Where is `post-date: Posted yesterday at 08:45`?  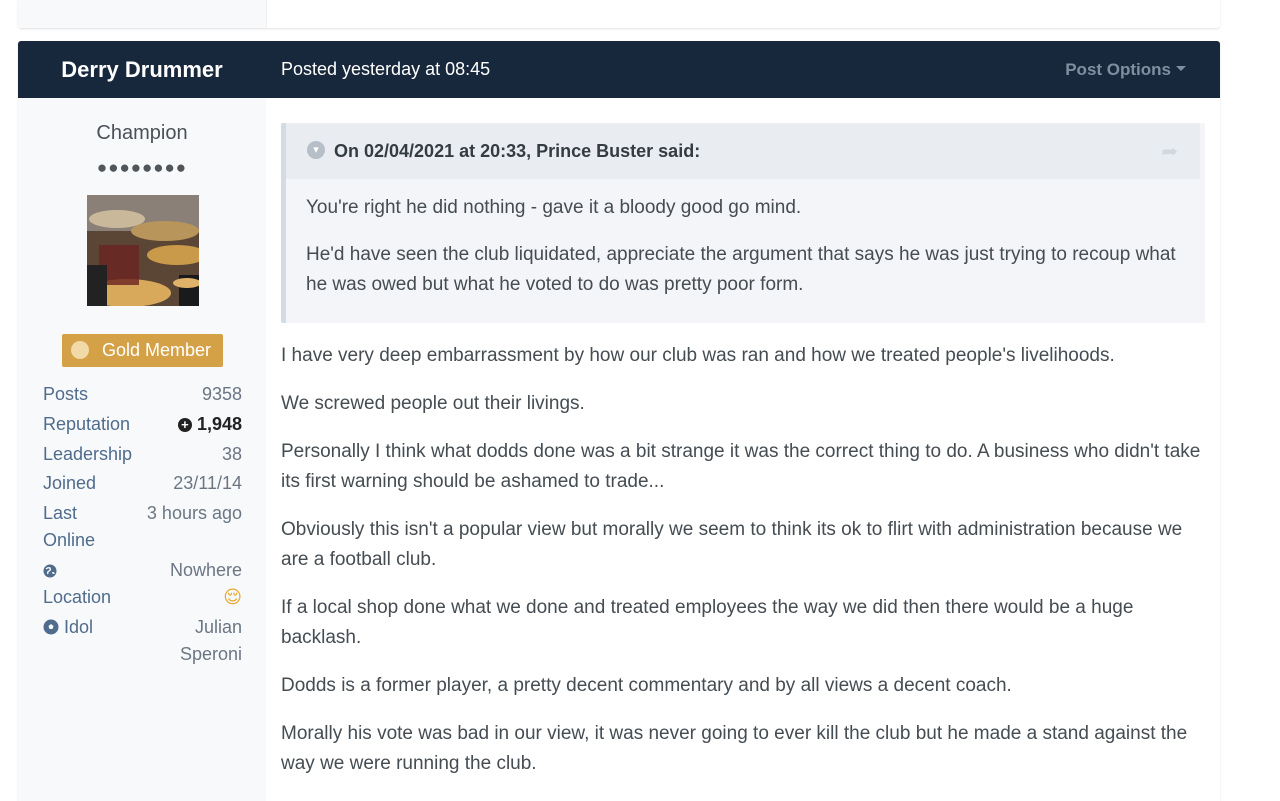
post-date: Posted yesterday at 08:45 is located at coordinates (386, 69).